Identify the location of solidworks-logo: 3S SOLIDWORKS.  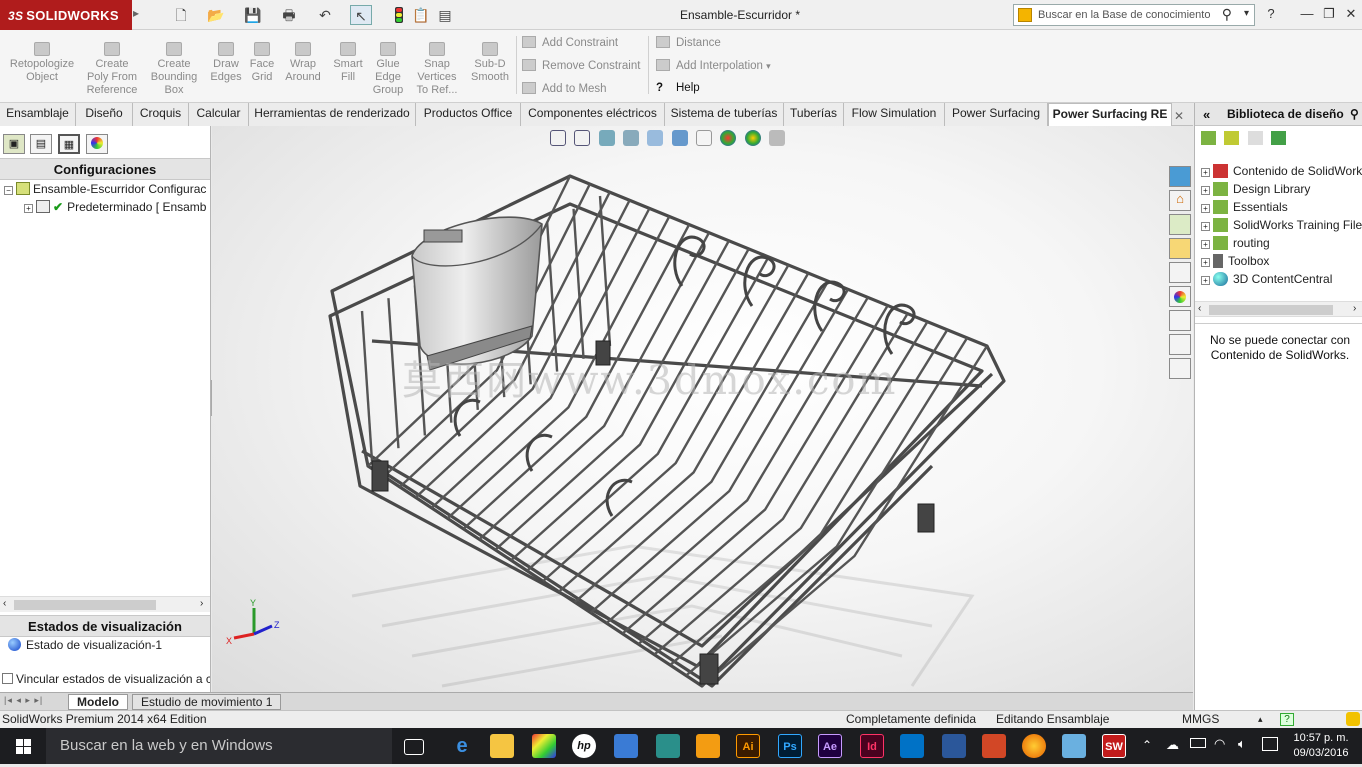
(66, 15).